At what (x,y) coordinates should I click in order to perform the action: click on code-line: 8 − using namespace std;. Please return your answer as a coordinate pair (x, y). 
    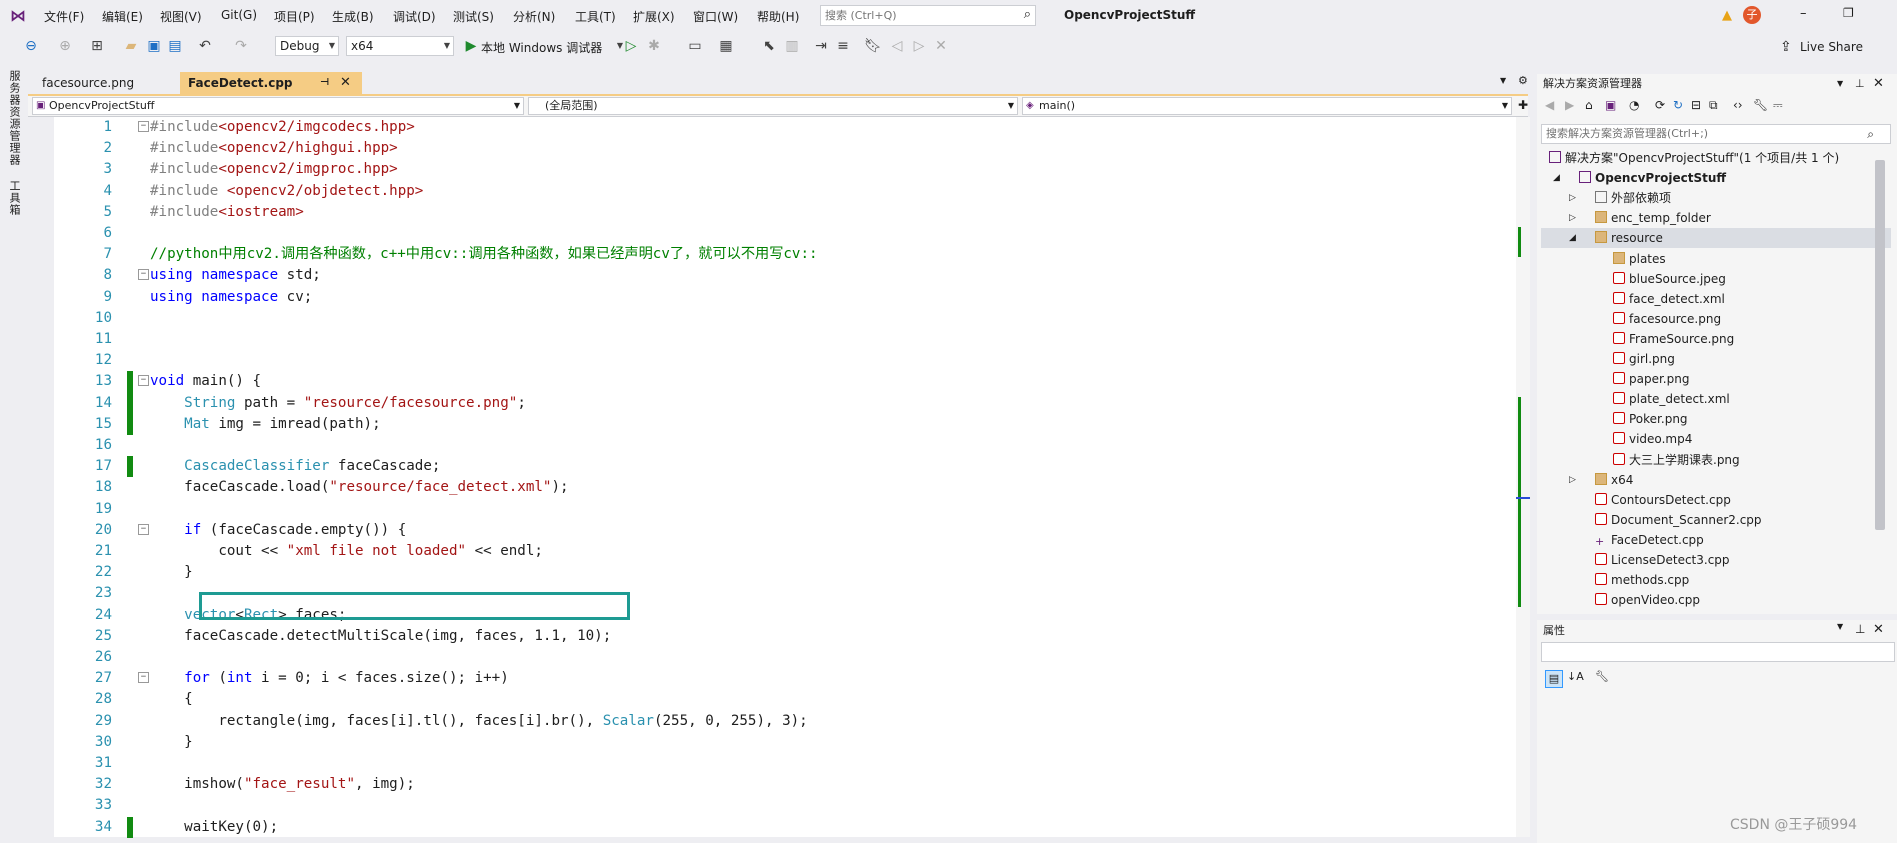
    Looking at the image, I should click on (758, 275).